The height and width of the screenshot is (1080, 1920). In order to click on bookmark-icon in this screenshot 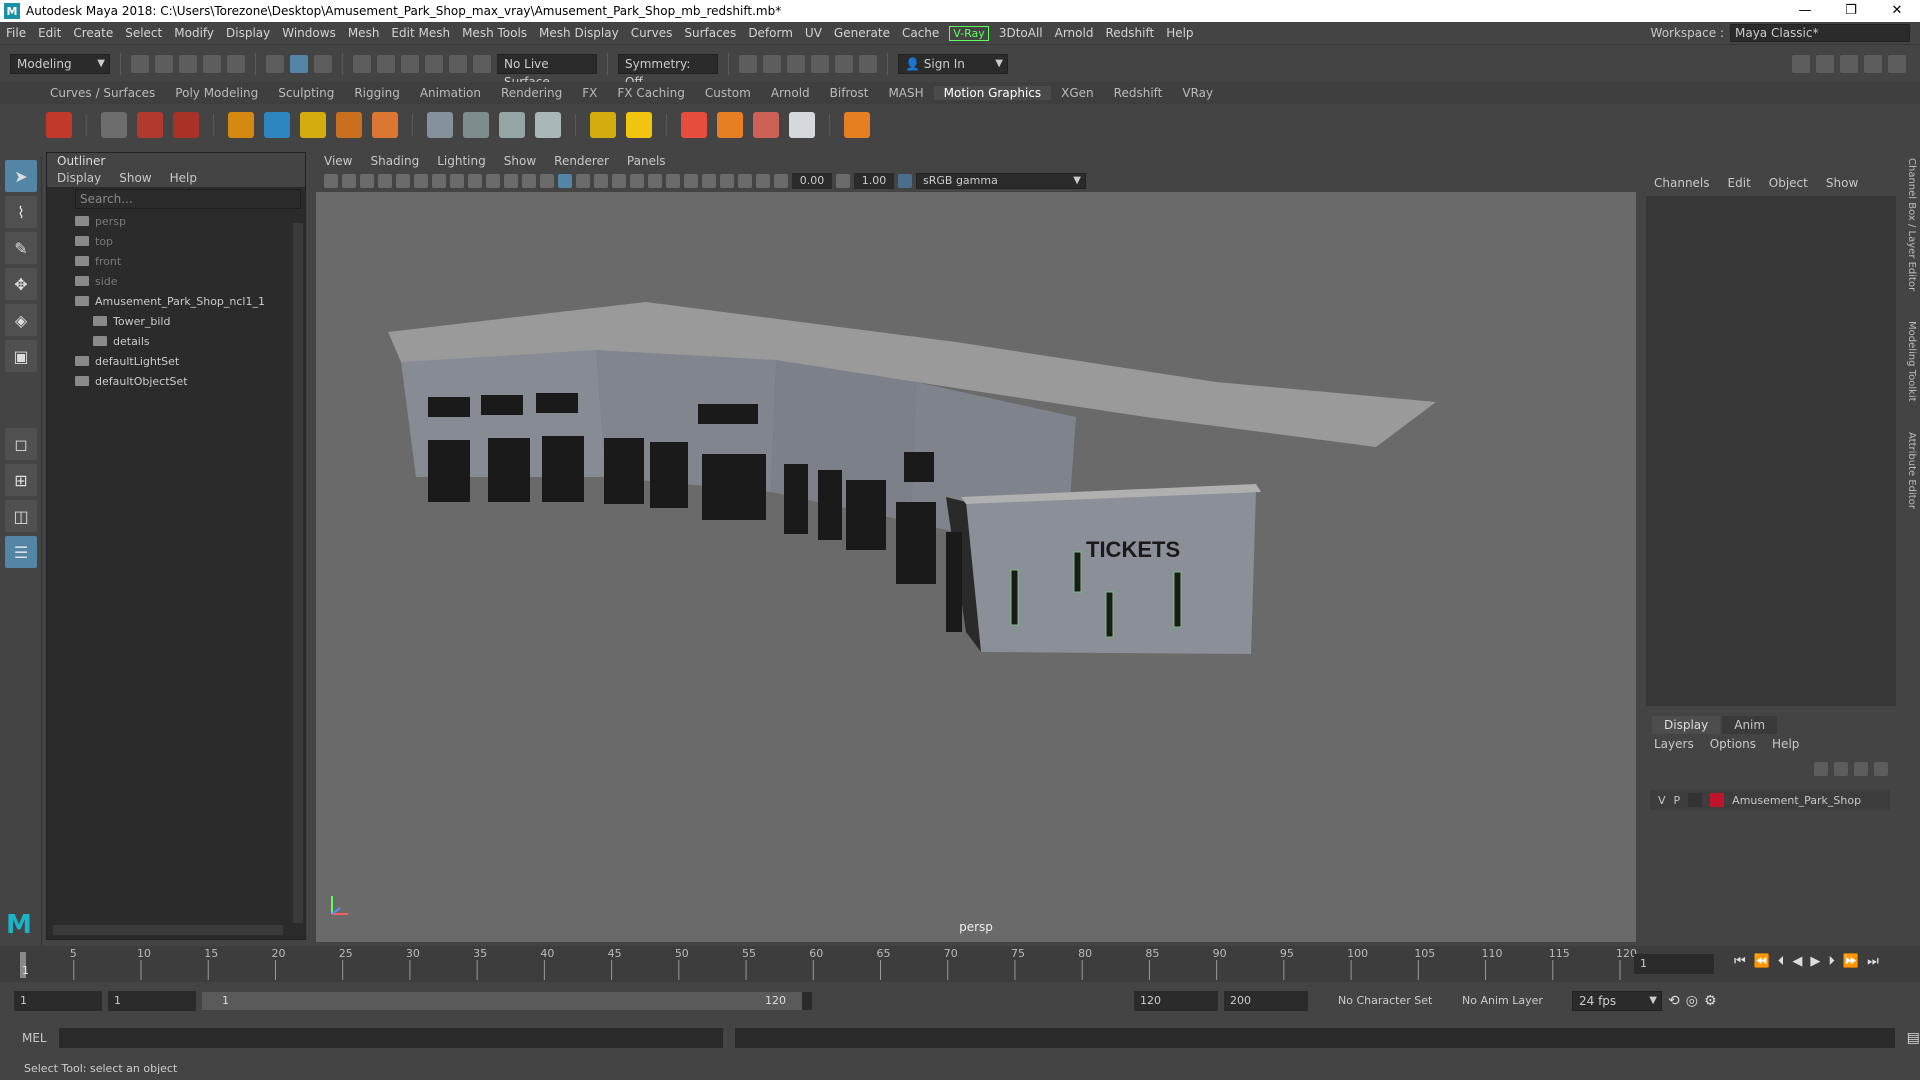, I will do `click(367, 181)`.